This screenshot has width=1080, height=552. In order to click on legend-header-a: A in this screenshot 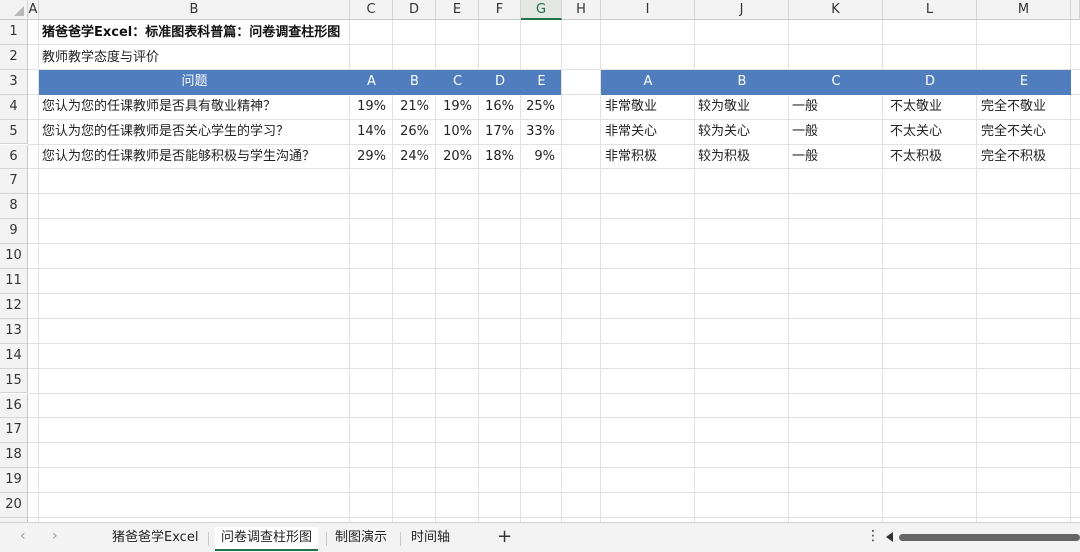, I will do `click(648, 82)`.